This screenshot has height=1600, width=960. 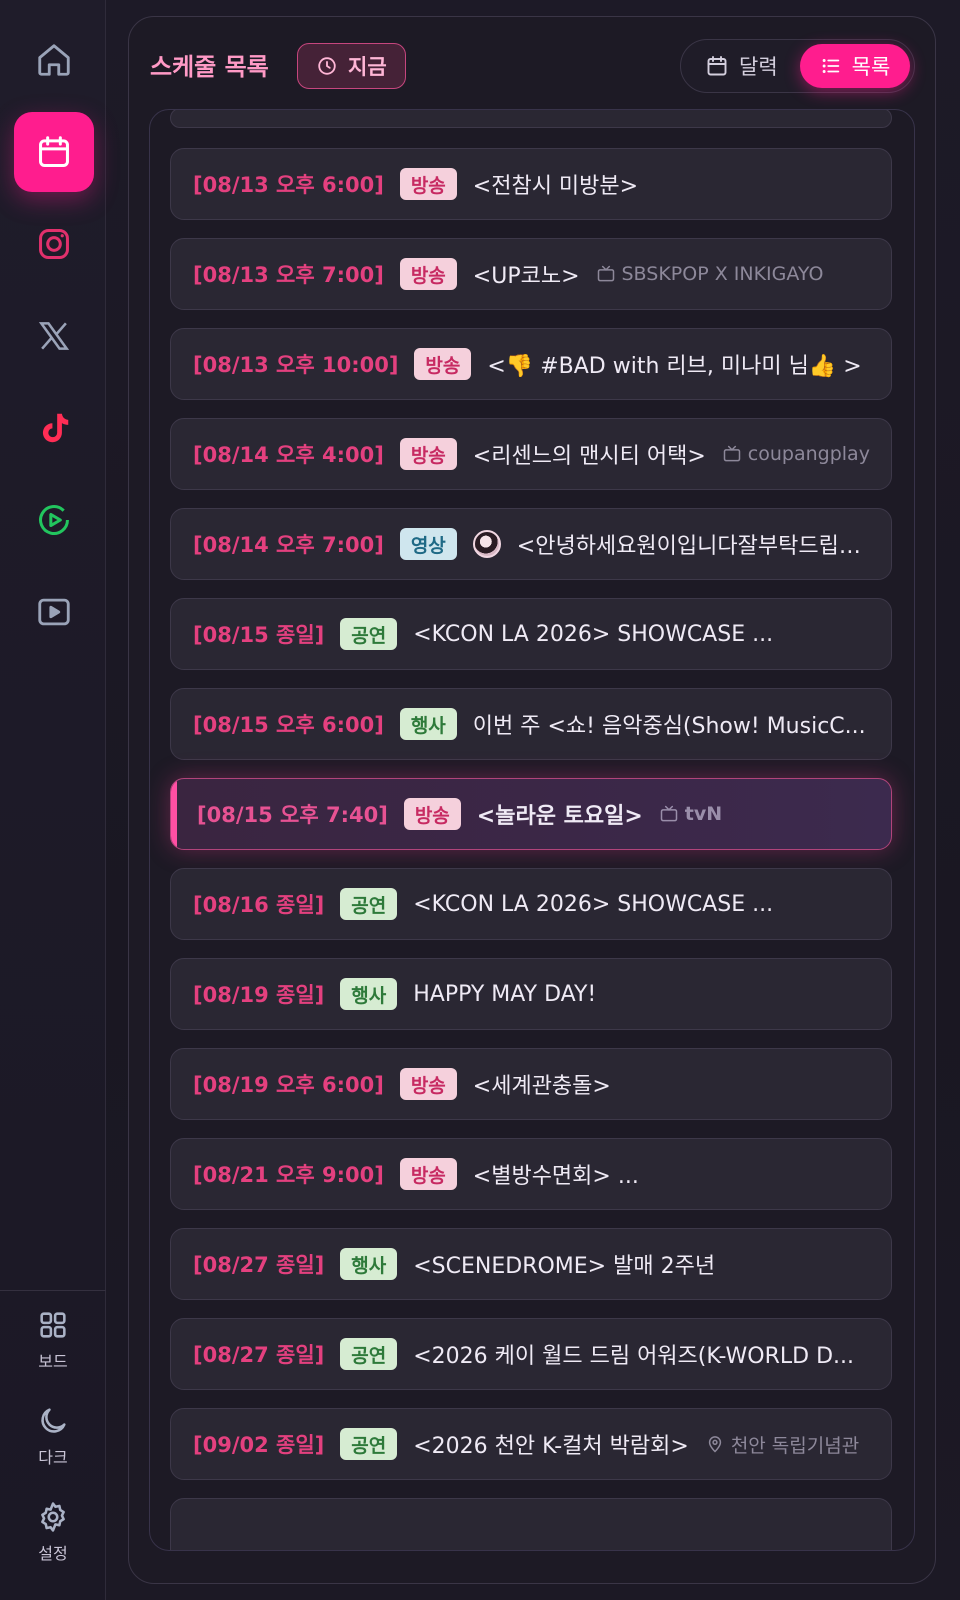 What do you see at coordinates (871, 67) in the screenshot?
I see `list-view-label: 목록` at bounding box center [871, 67].